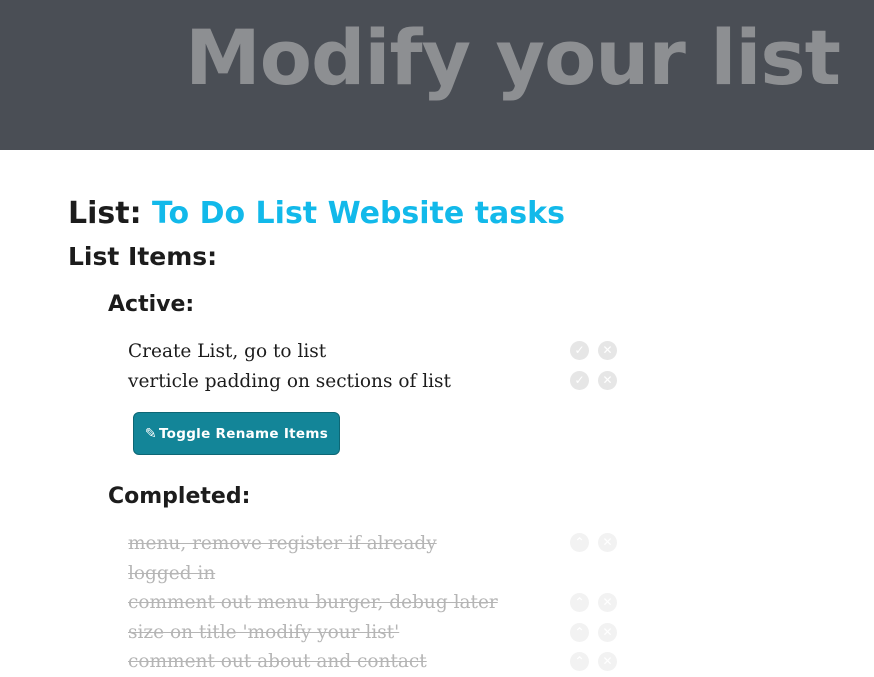 Image resolution: width=874 pixels, height=677 pixels. Describe the element at coordinates (318, 382) in the screenshot. I see `active-item: verticle padding on sections of list` at that location.